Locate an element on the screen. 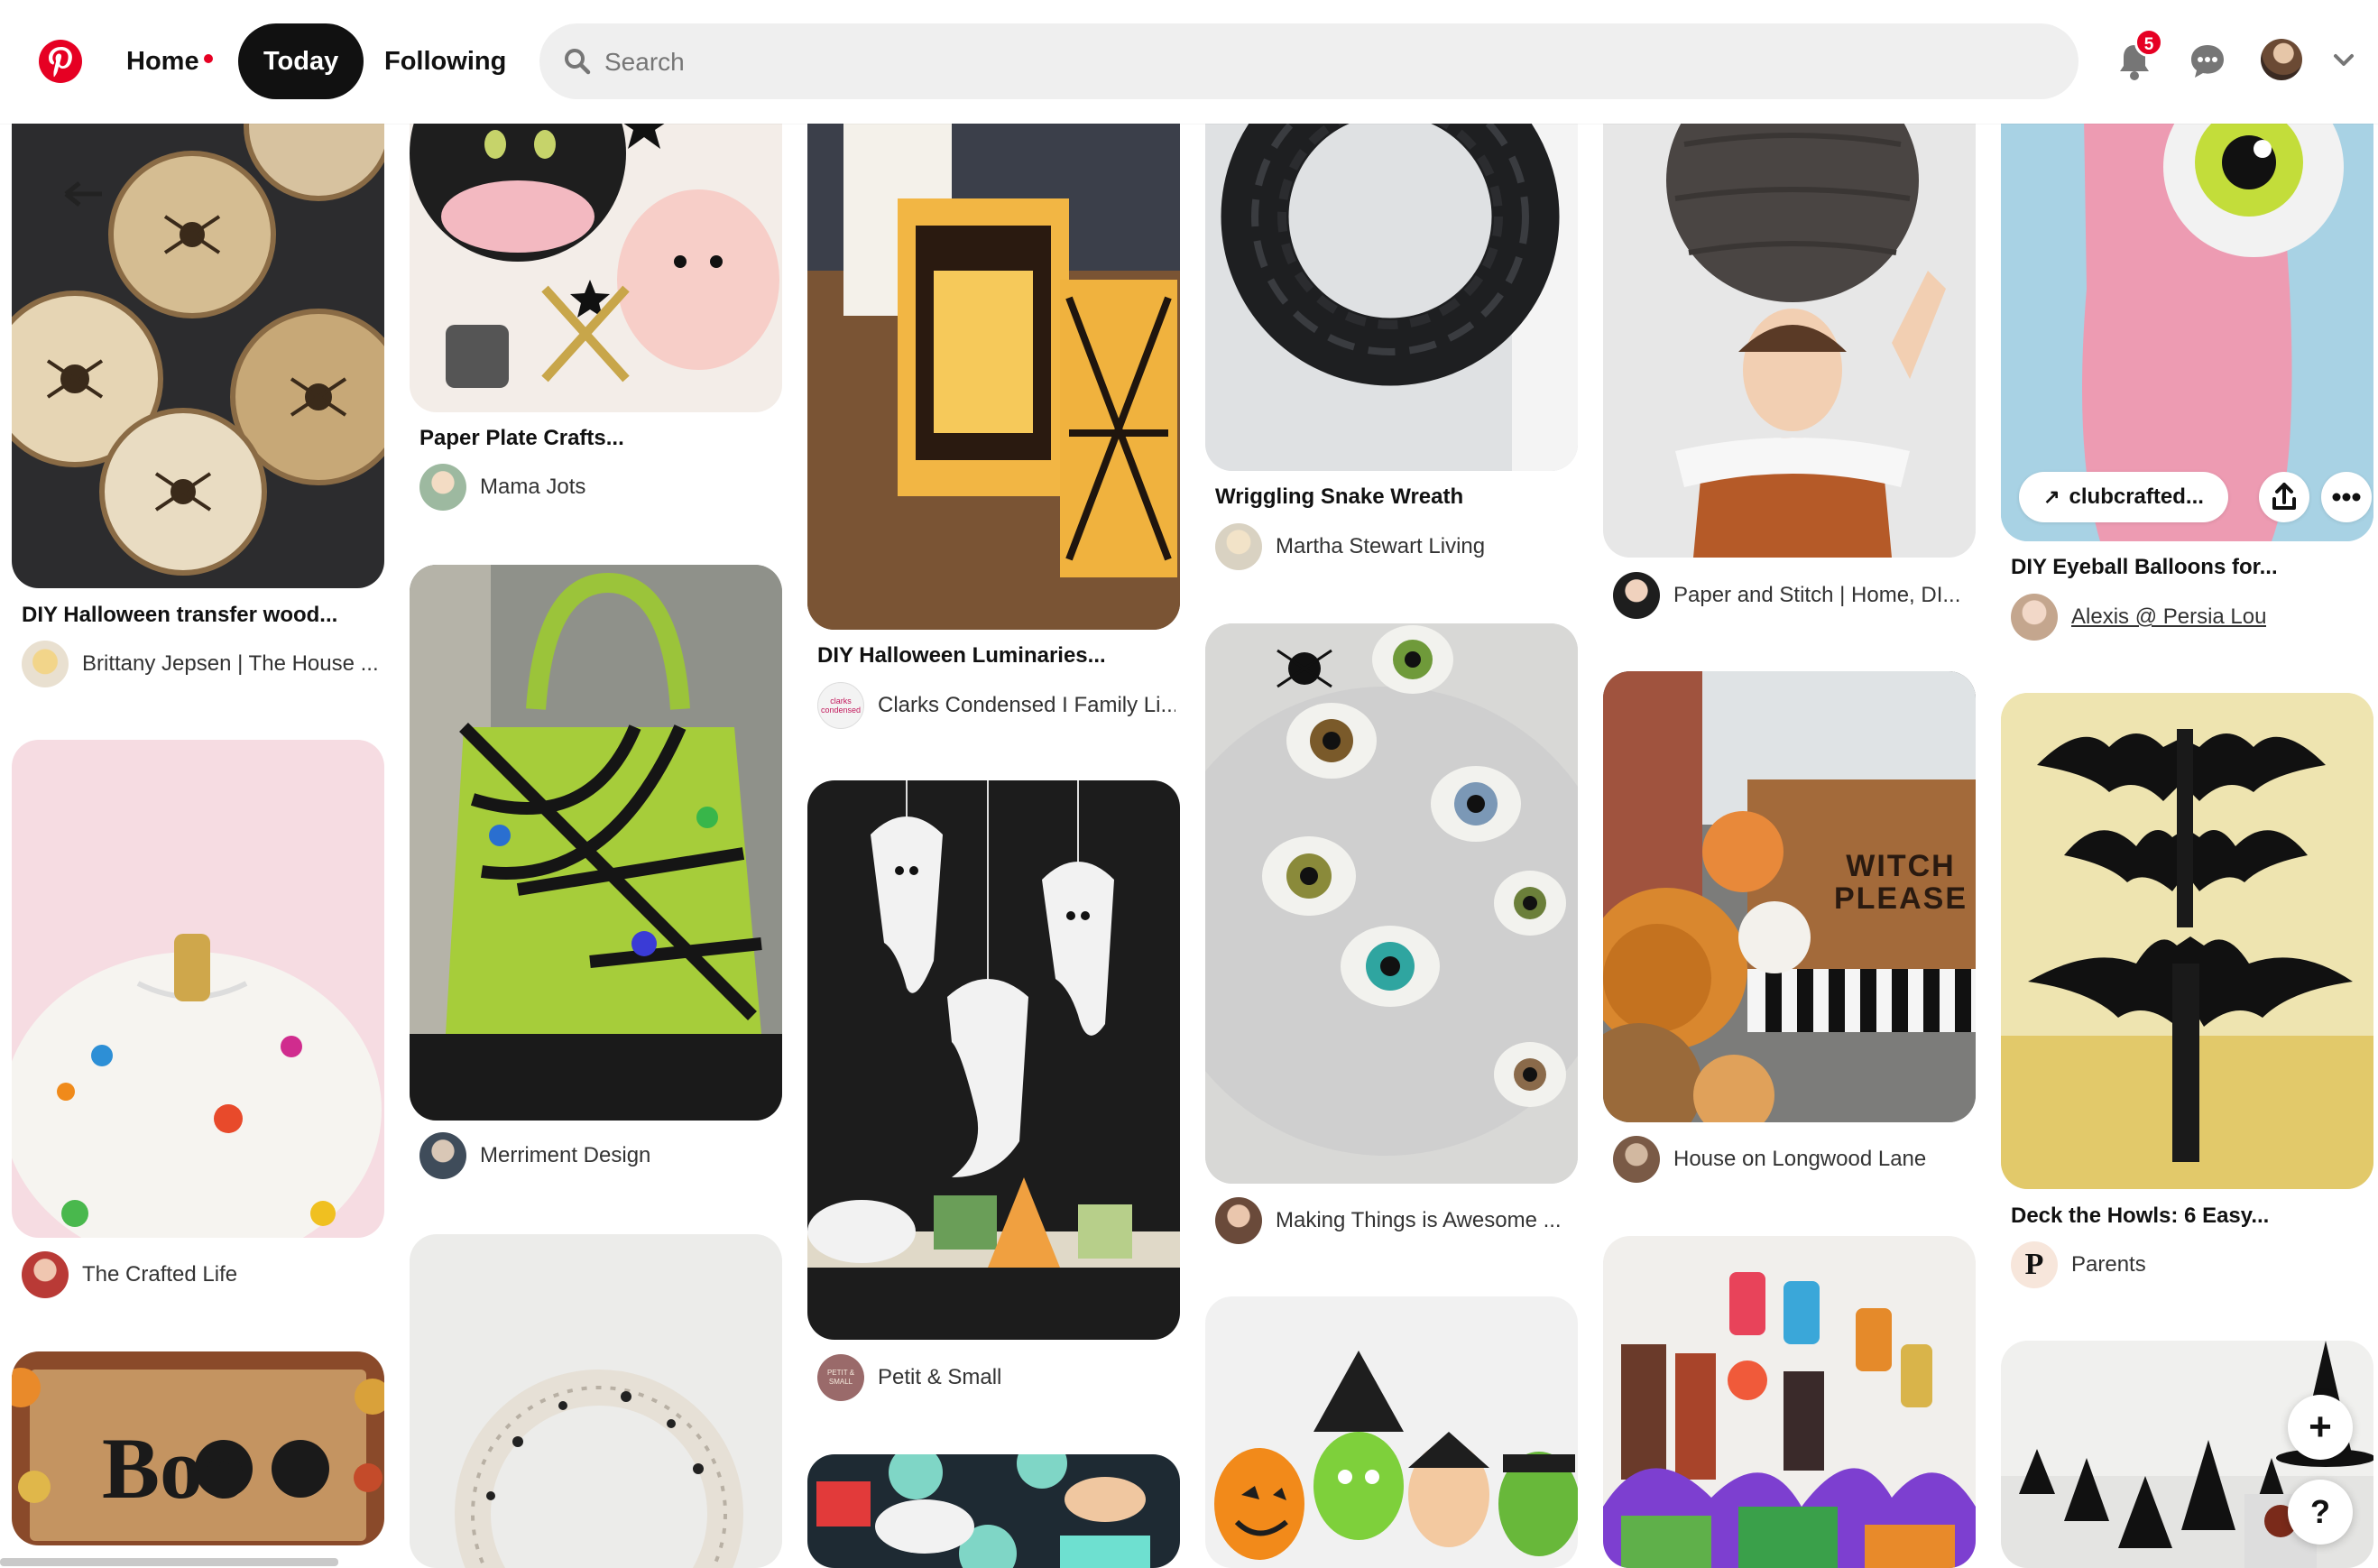  witch-mat-text: WITCH PLEASE is located at coordinates (1901, 882).